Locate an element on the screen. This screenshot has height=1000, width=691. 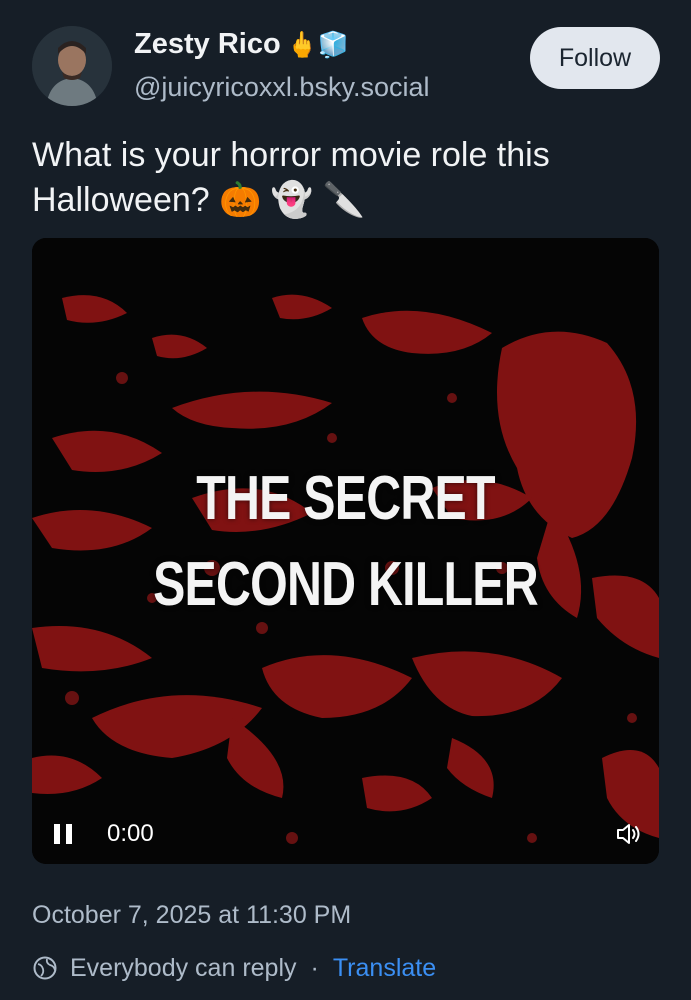
video-title-line-1: THE SECRET is located at coordinates (345, 498).